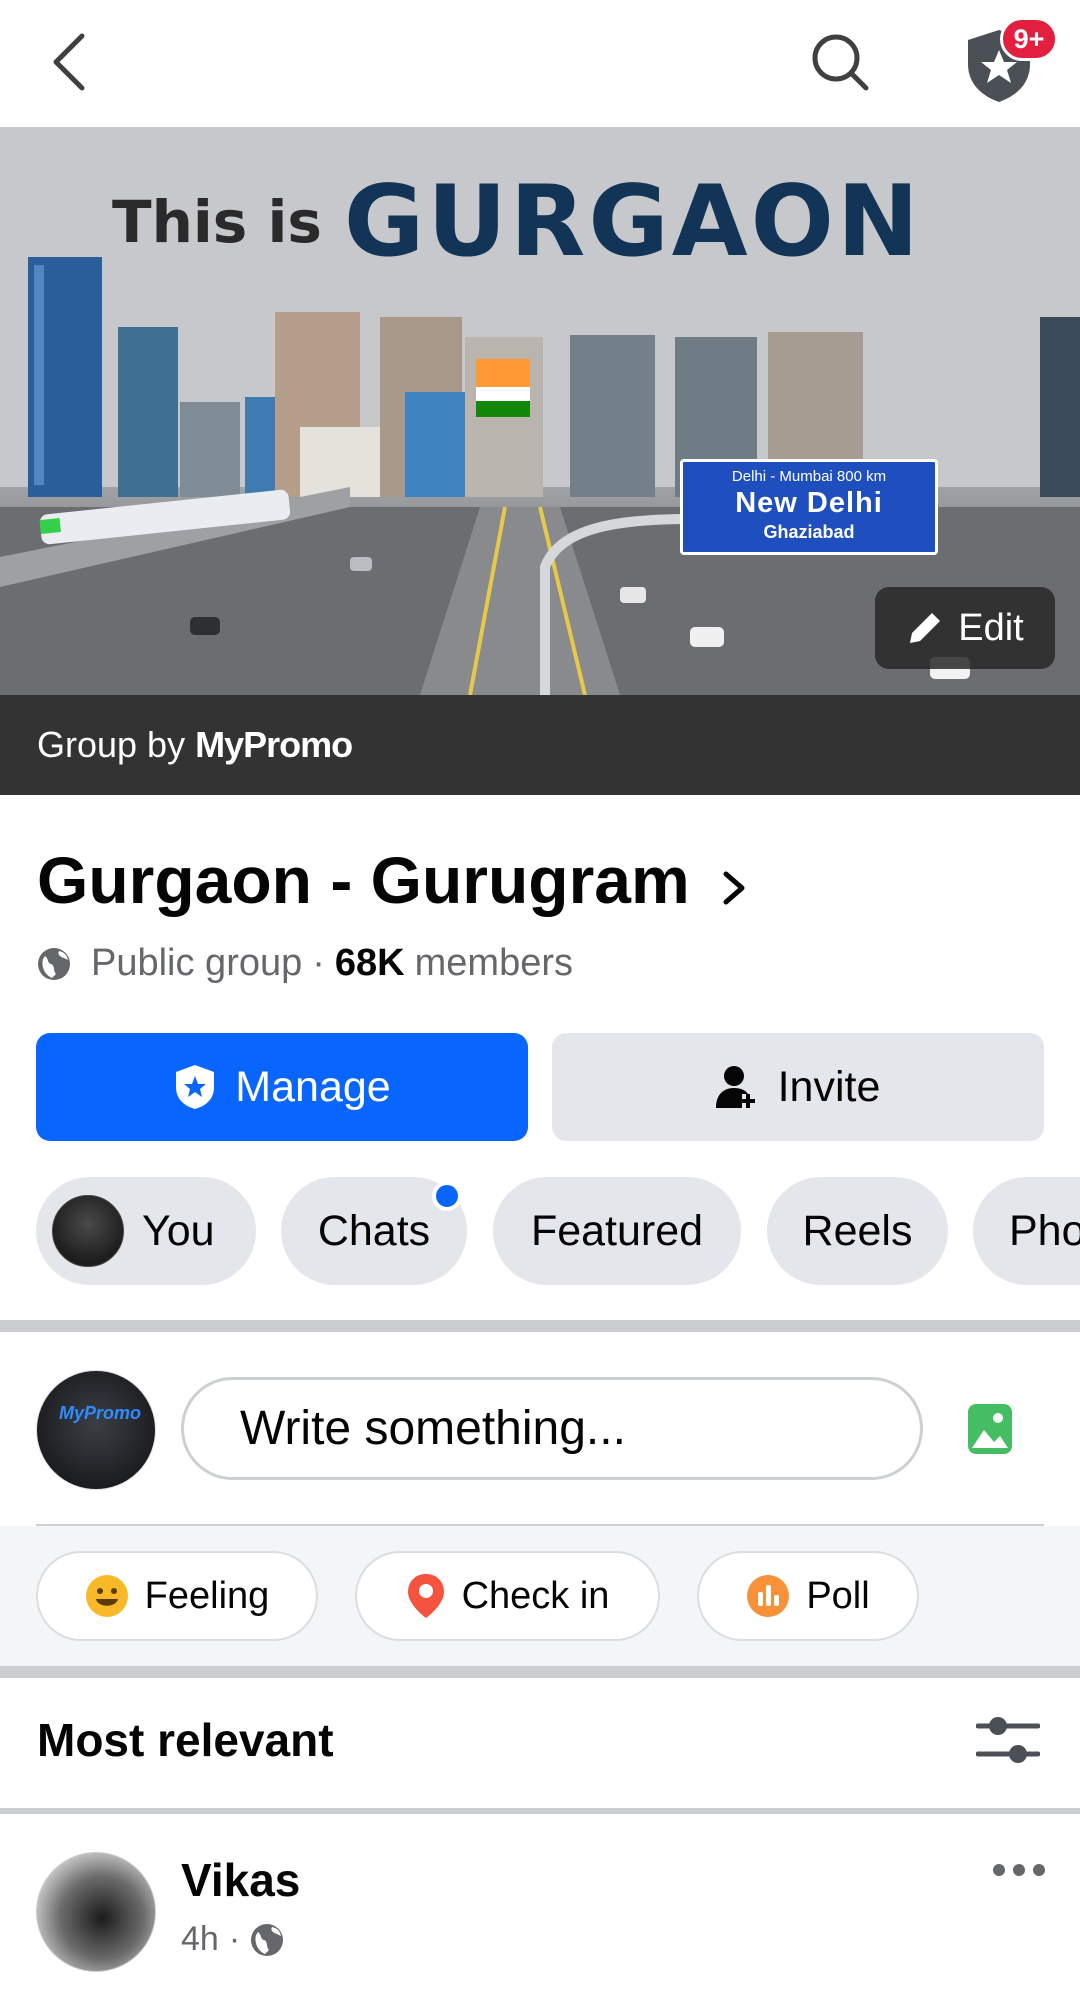 This screenshot has width=1080, height=1997. I want to click on members-label: members, so click(494, 963).